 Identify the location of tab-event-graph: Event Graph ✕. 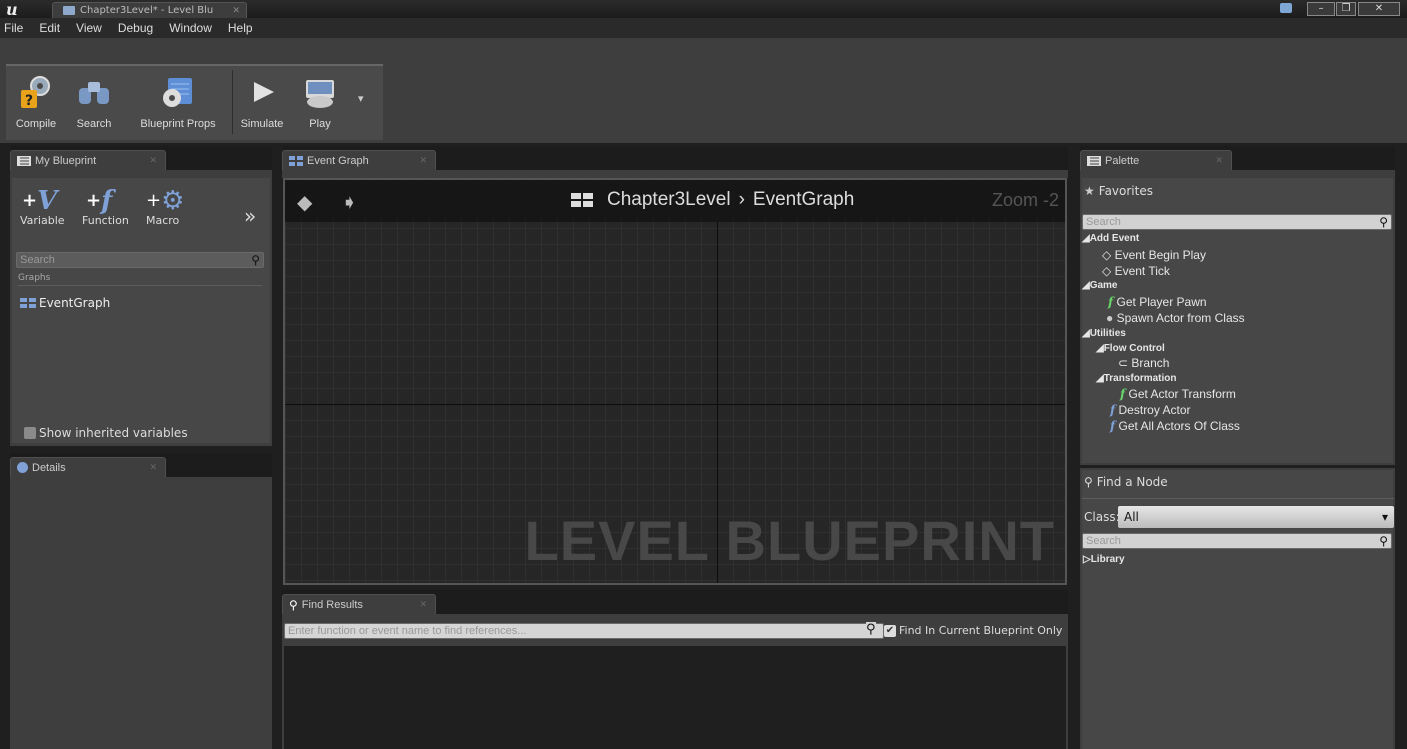
(359, 160).